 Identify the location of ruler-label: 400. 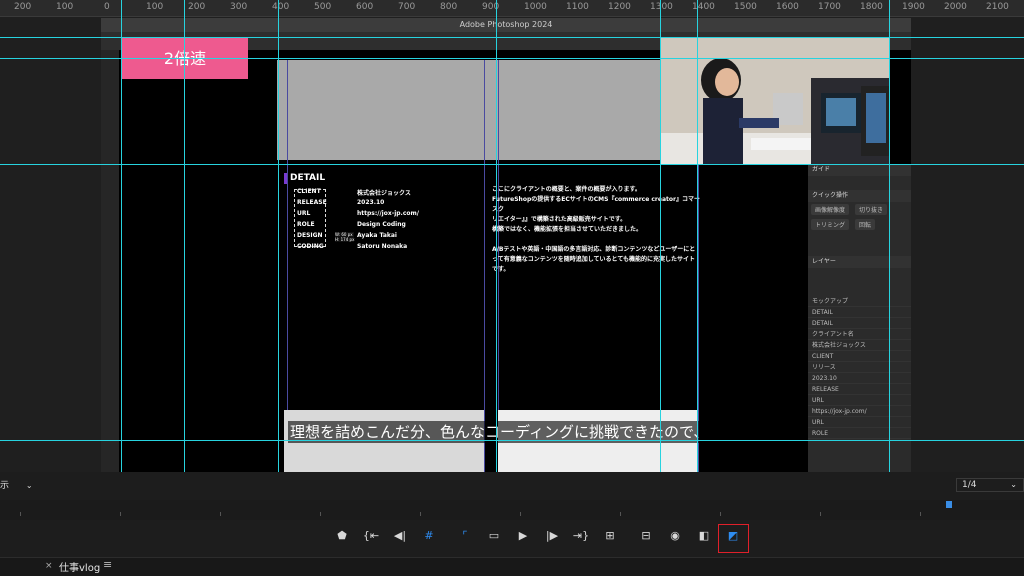
(281, 7).